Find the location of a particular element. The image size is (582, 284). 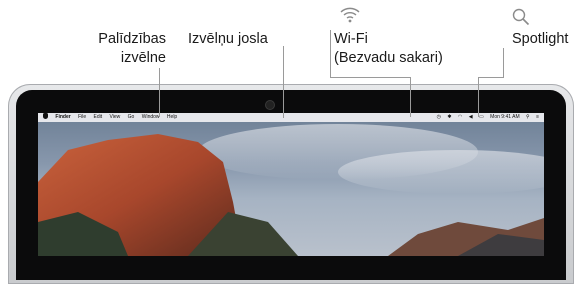

spotlight-callout: Spotlight is located at coordinates (540, 39).